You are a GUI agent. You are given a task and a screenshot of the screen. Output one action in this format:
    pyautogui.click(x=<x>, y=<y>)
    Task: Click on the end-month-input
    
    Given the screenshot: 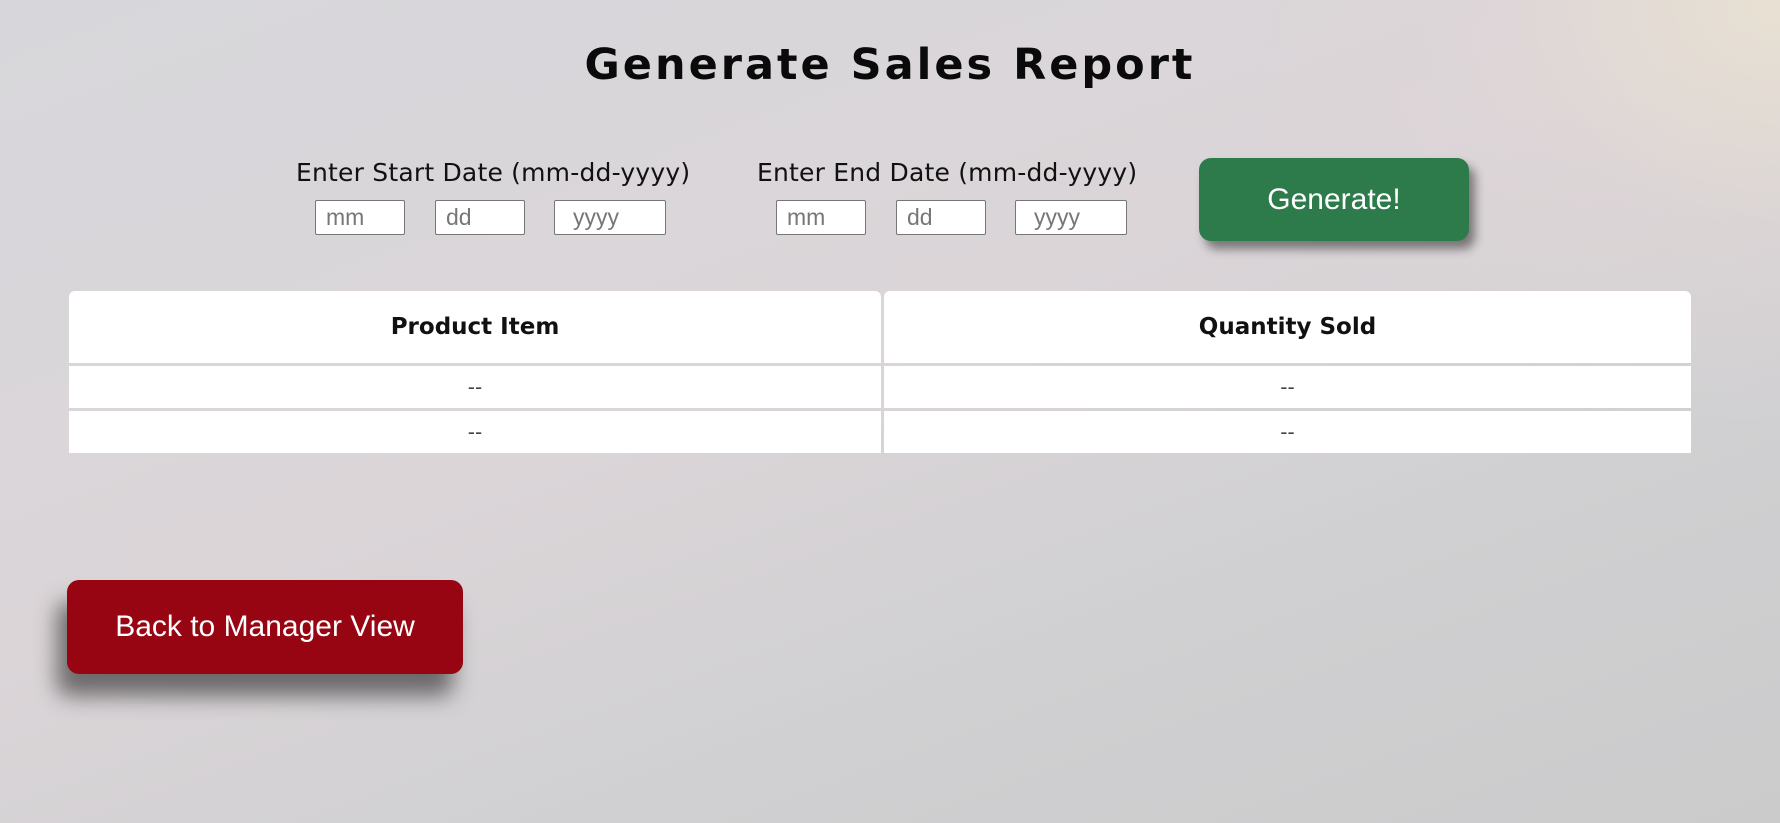 What is the action you would take?
    pyautogui.click(x=821, y=217)
    